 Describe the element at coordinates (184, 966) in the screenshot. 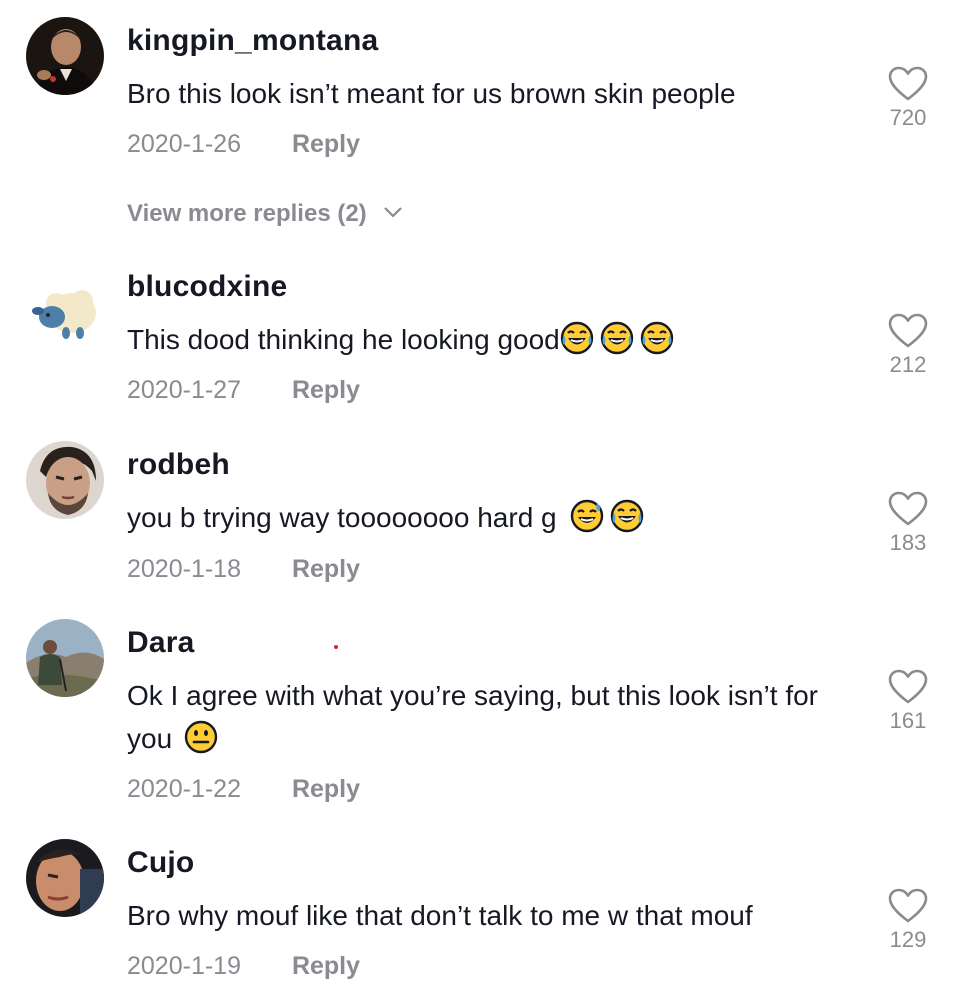

I see `comment-date: 2020-1-19` at that location.